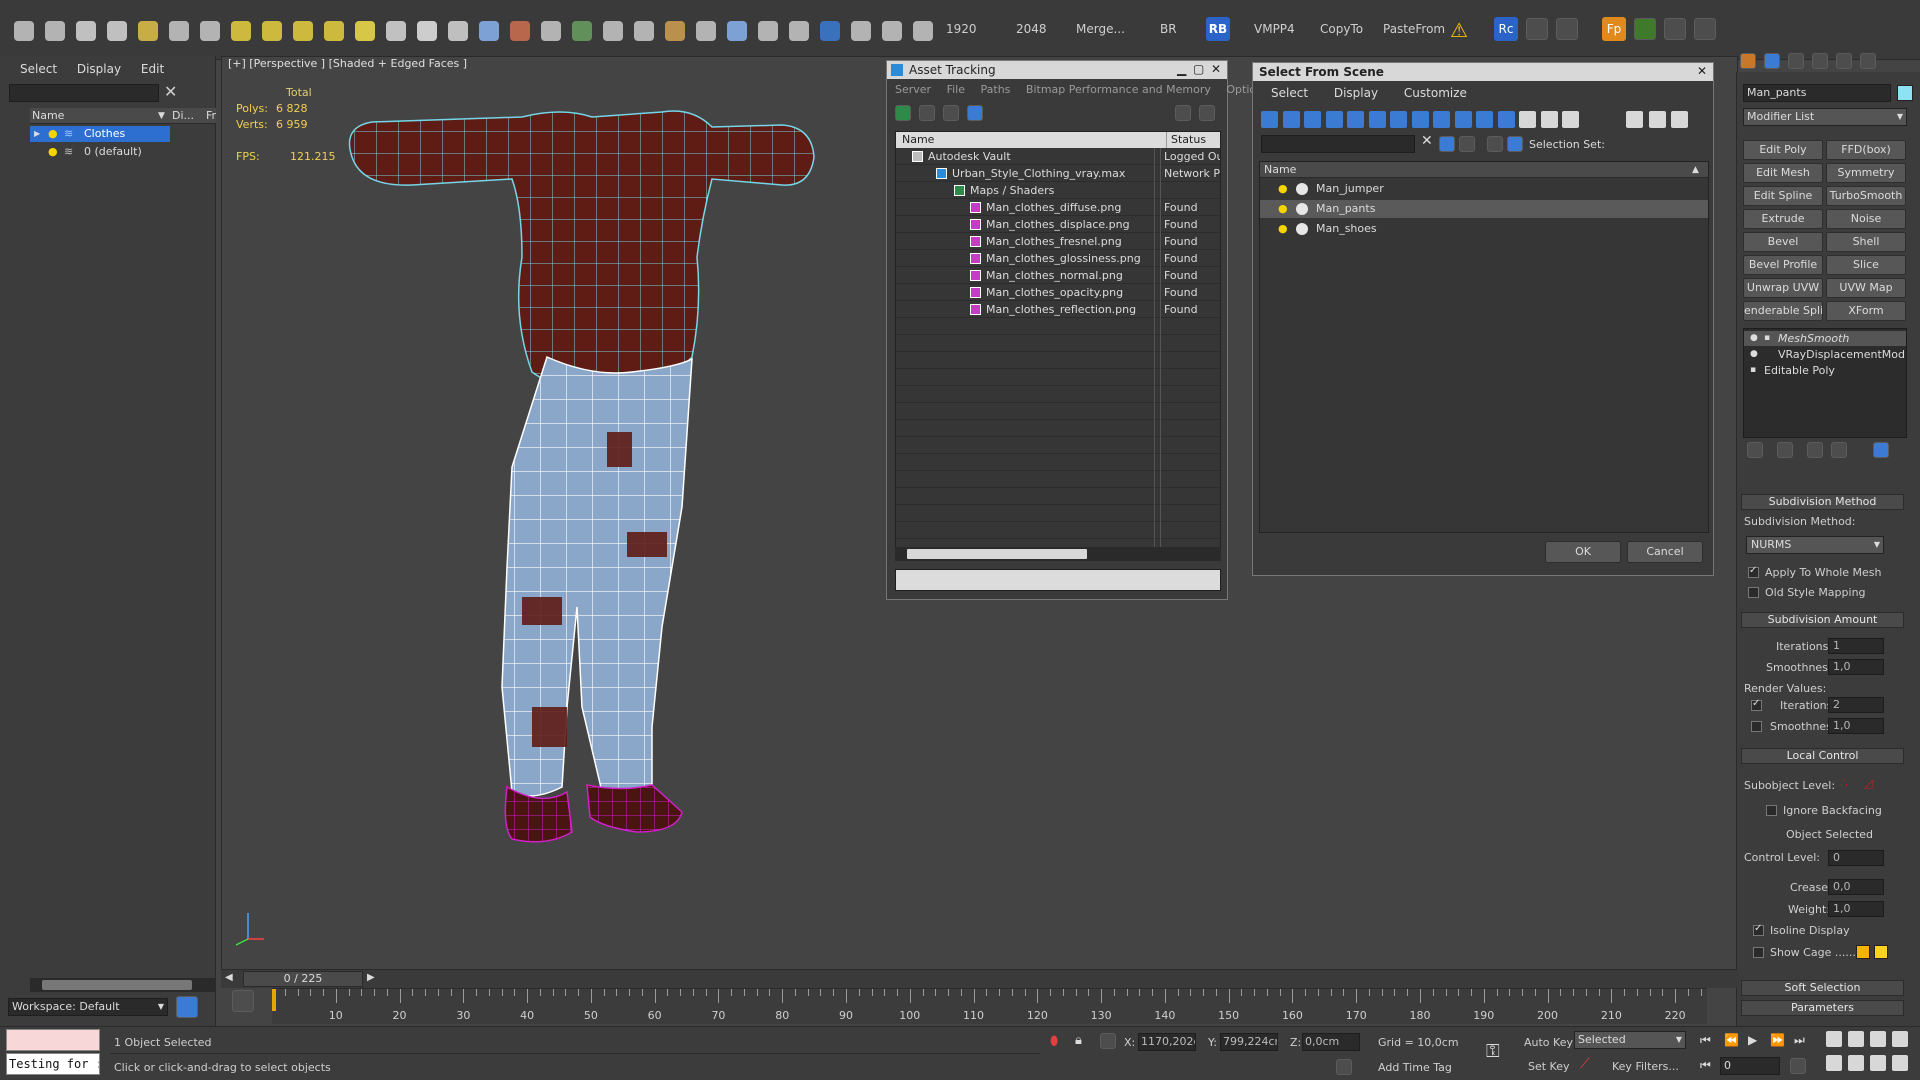 Image resolution: width=1920 pixels, height=1080 pixels. Describe the element at coordinates (1783, 242) in the screenshot. I see `modifier-button: Bevel` at that location.